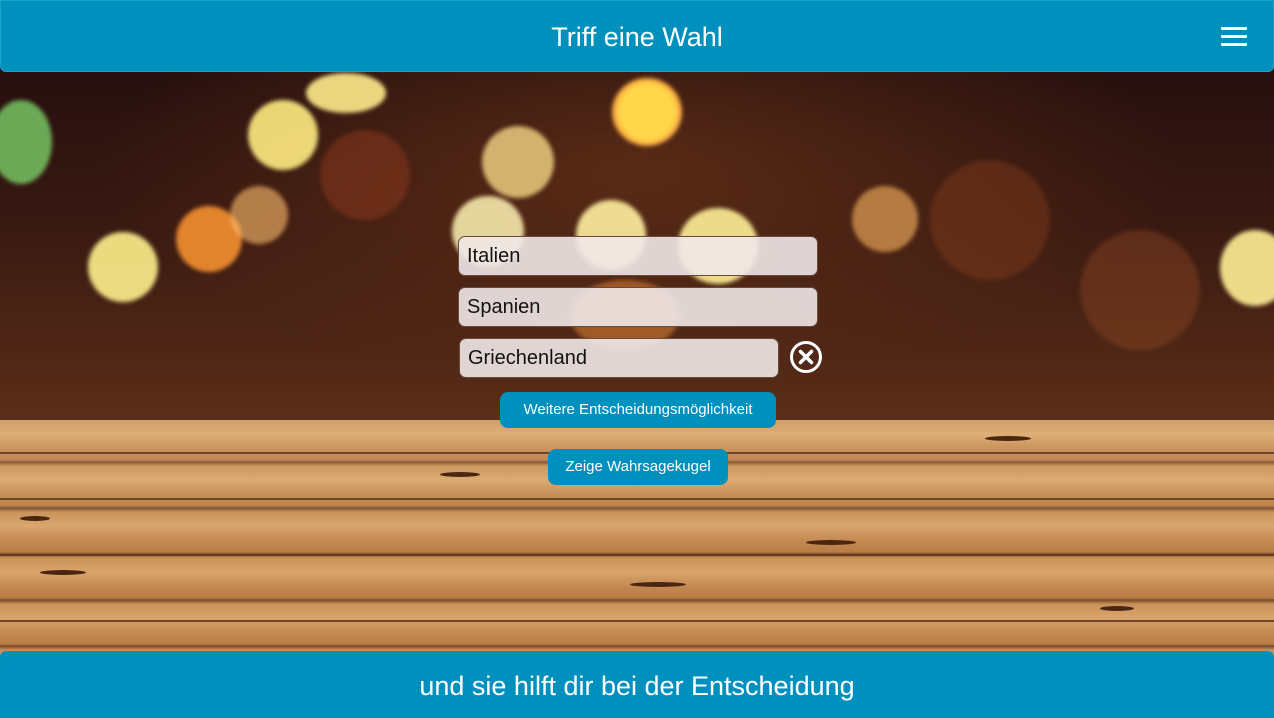 The width and height of the screenshot is (1274, 718). Describe the element at coordinates (638, 467) in the screenshot. I see `show-crystal-ball-button: Zeige Wahrsagekugel` at that location.